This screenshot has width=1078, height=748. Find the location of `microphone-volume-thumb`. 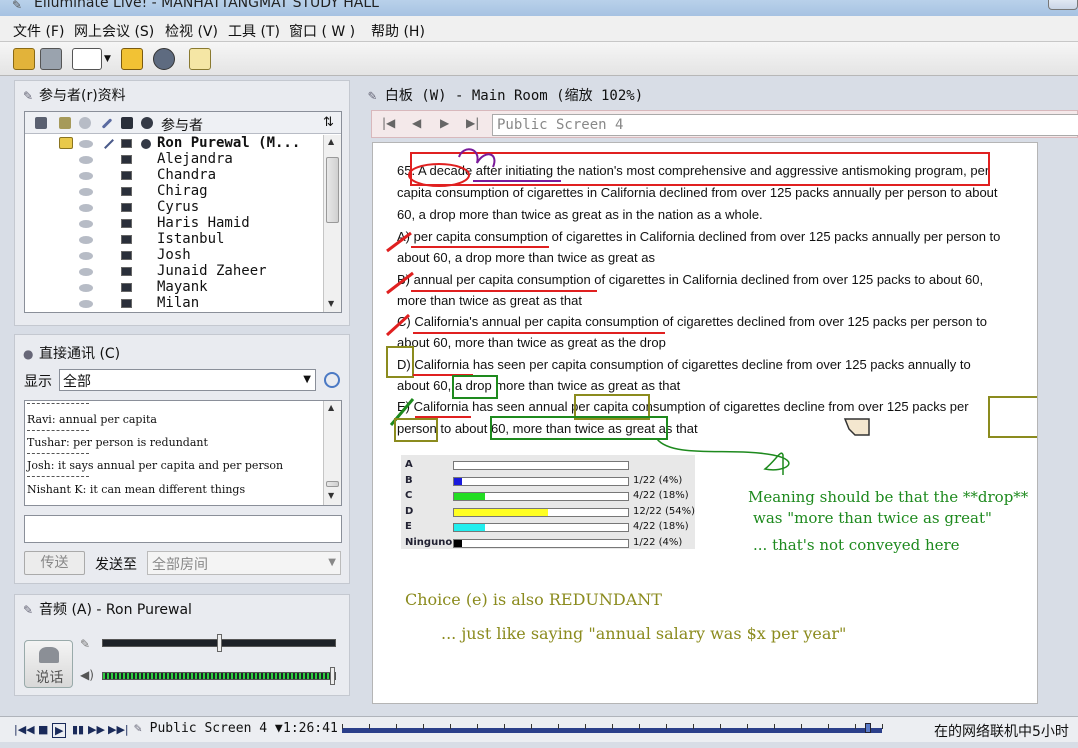

microphone-volume-thumb is located at coordinates (219, 643).